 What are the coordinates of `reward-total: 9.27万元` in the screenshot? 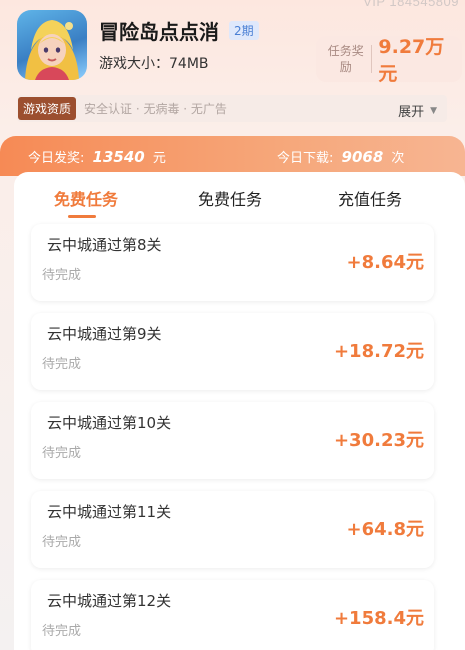 It's located at (411, 60).